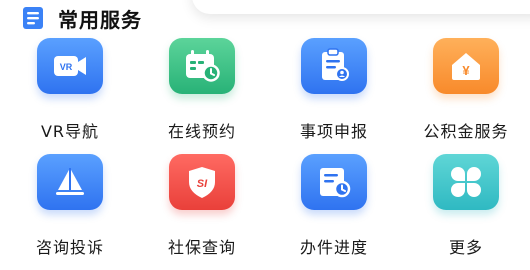 The height and width of the screenshot is (270, 530). I want to click on calendar-clock-icon, so click(203, 66).